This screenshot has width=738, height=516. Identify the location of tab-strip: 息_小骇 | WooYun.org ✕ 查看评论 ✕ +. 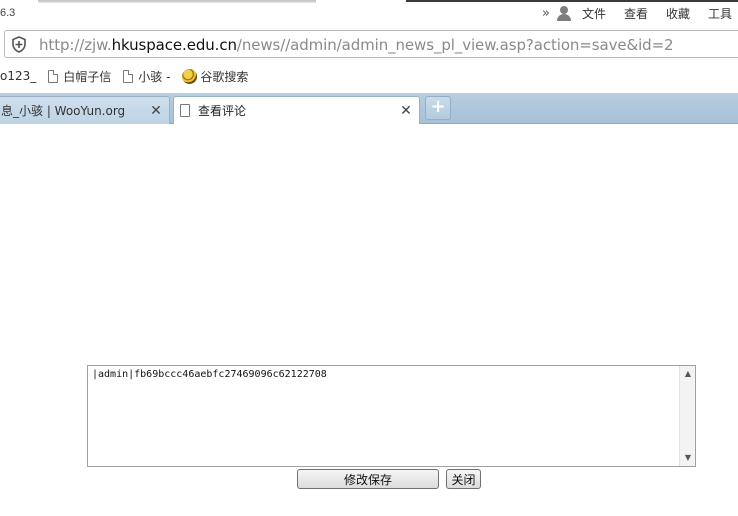
(369, 108).